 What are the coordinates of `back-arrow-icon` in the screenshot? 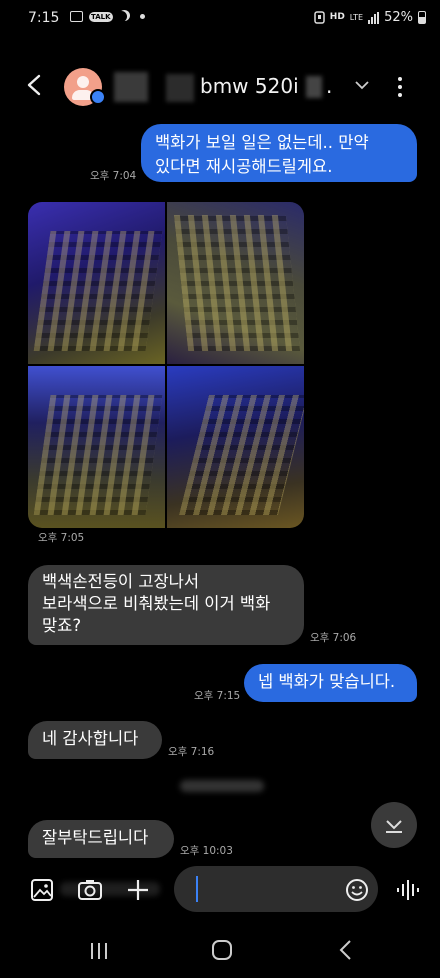 It's located at (34, 85).